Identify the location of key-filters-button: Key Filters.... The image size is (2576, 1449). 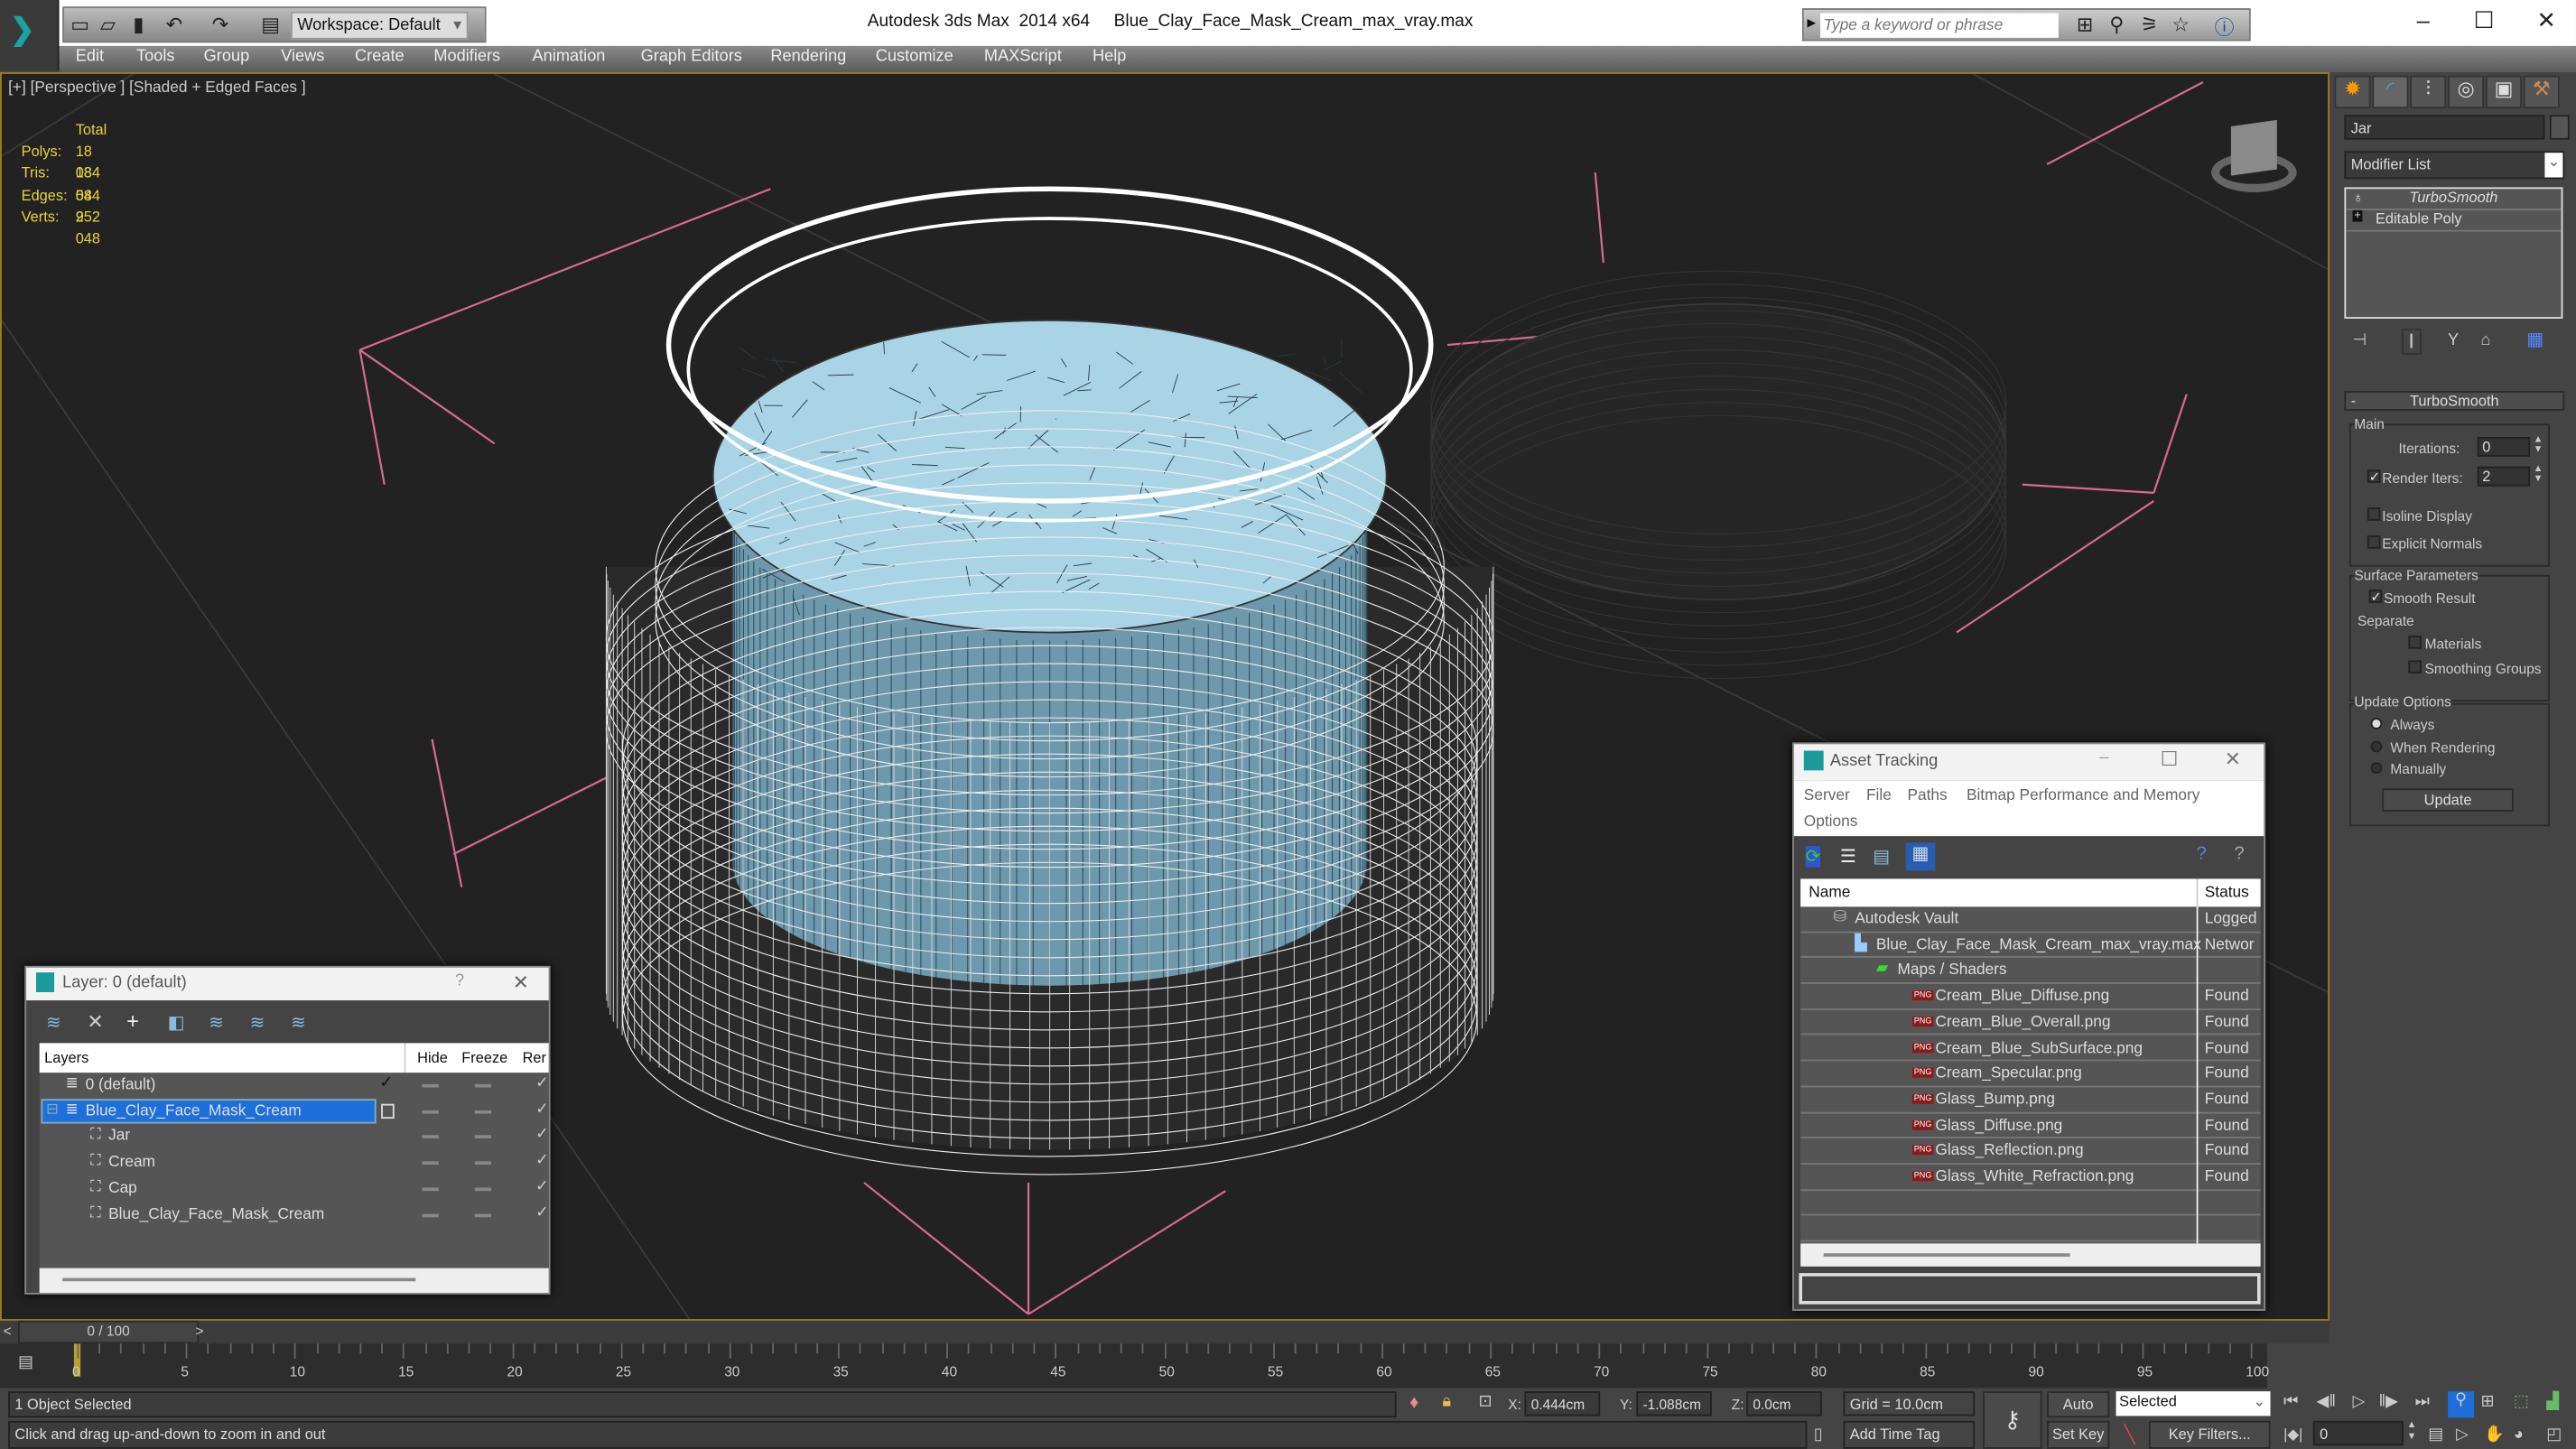
(2210, 1435).